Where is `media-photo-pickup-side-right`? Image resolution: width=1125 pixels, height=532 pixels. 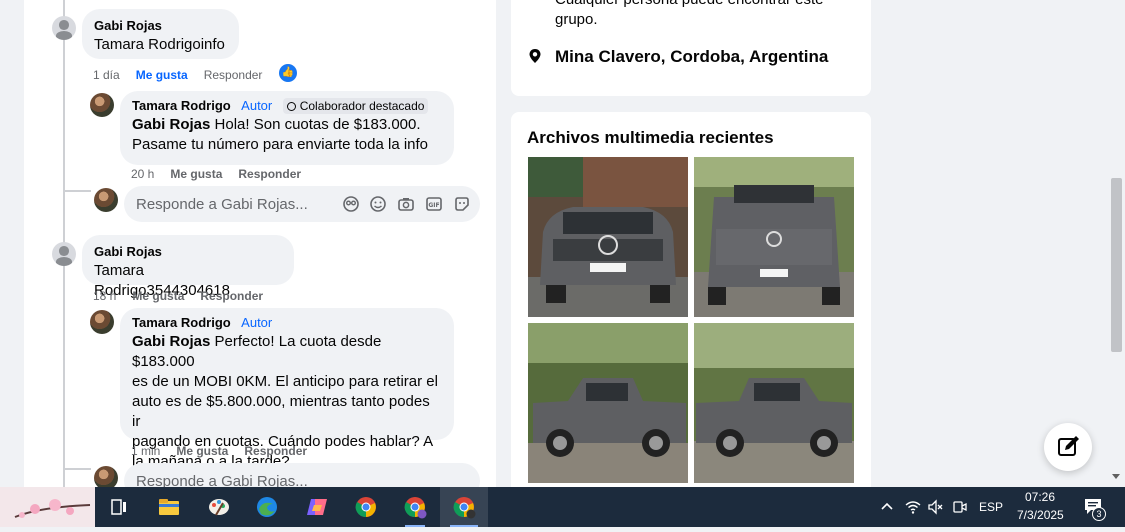
media-photo-pickup-side-right is located at coordinates (774, 403).